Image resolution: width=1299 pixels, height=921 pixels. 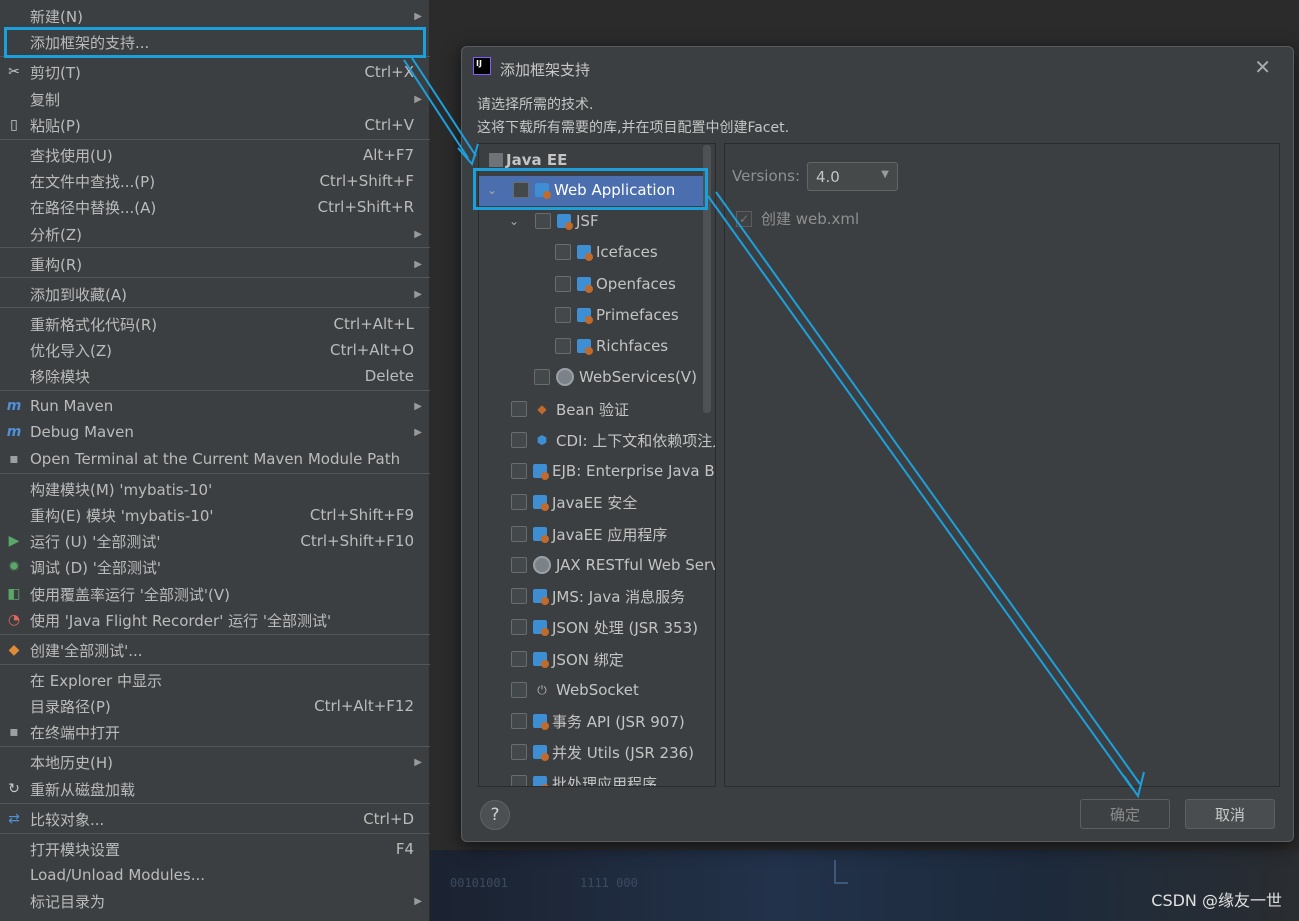 What do you see at coordinates (1216, 900) in the screenshot?
I see `watermark: CSDN @缘友一世` at bounding box center [1216, 900].